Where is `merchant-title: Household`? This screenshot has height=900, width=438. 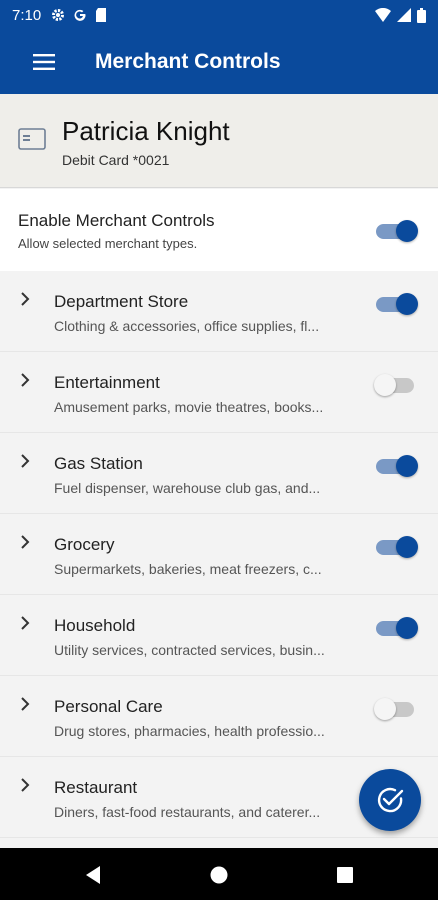
merchant-title: Household is located at coordinates (95, 625).